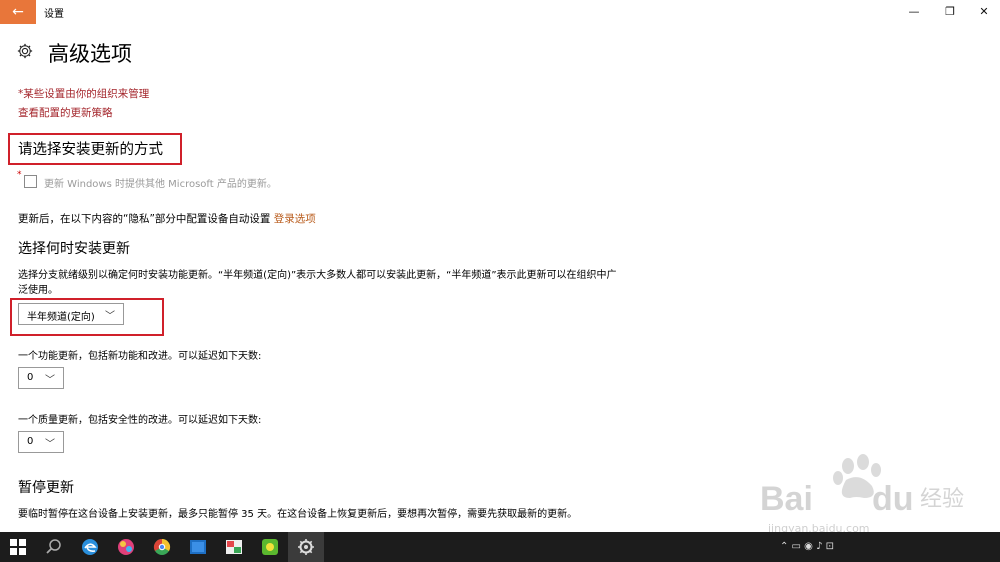 This screenshot has width=1000, height=562. I want to click on close-button: ✕, so click(983, 12).